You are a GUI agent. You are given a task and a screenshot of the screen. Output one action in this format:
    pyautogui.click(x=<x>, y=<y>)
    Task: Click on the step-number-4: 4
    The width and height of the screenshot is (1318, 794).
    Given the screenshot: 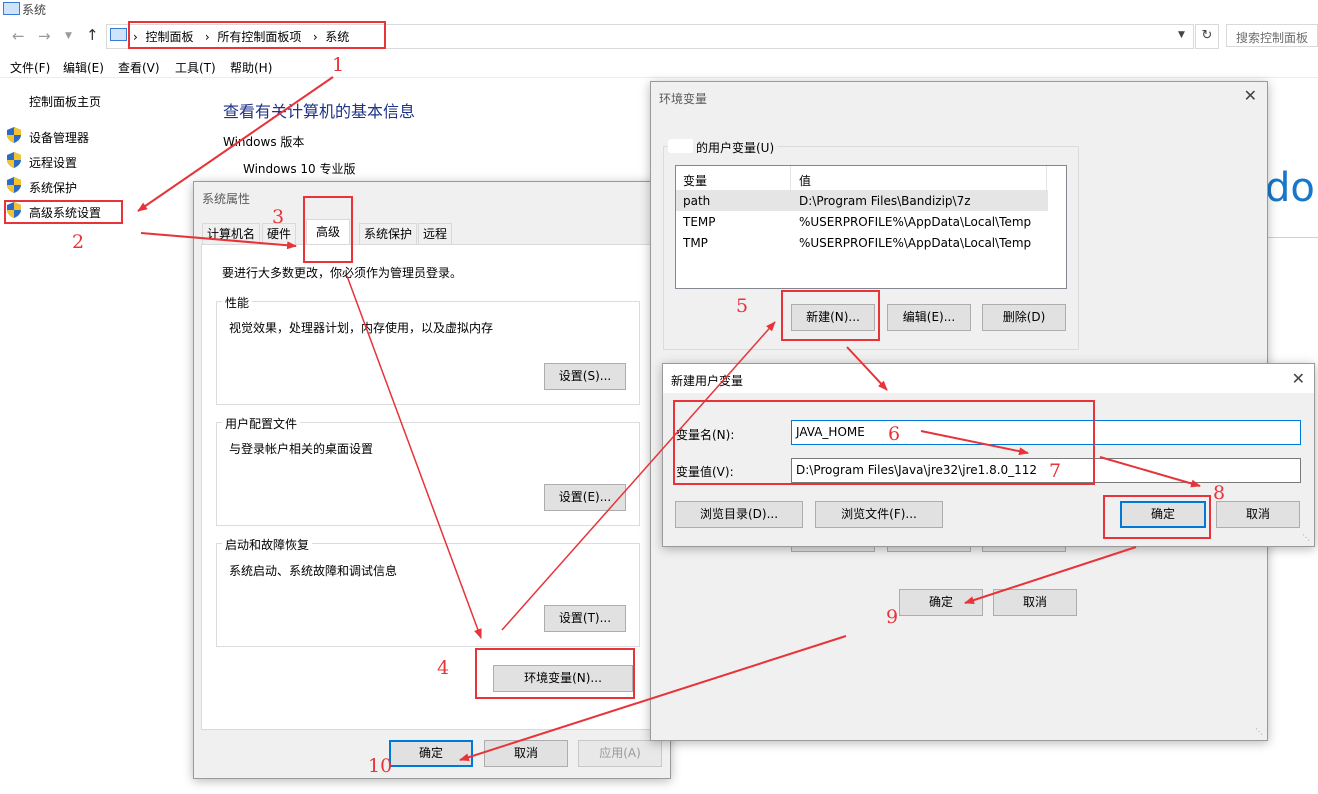 What is the action you would take?
    pyautogui.click(x=443, y=668)
    